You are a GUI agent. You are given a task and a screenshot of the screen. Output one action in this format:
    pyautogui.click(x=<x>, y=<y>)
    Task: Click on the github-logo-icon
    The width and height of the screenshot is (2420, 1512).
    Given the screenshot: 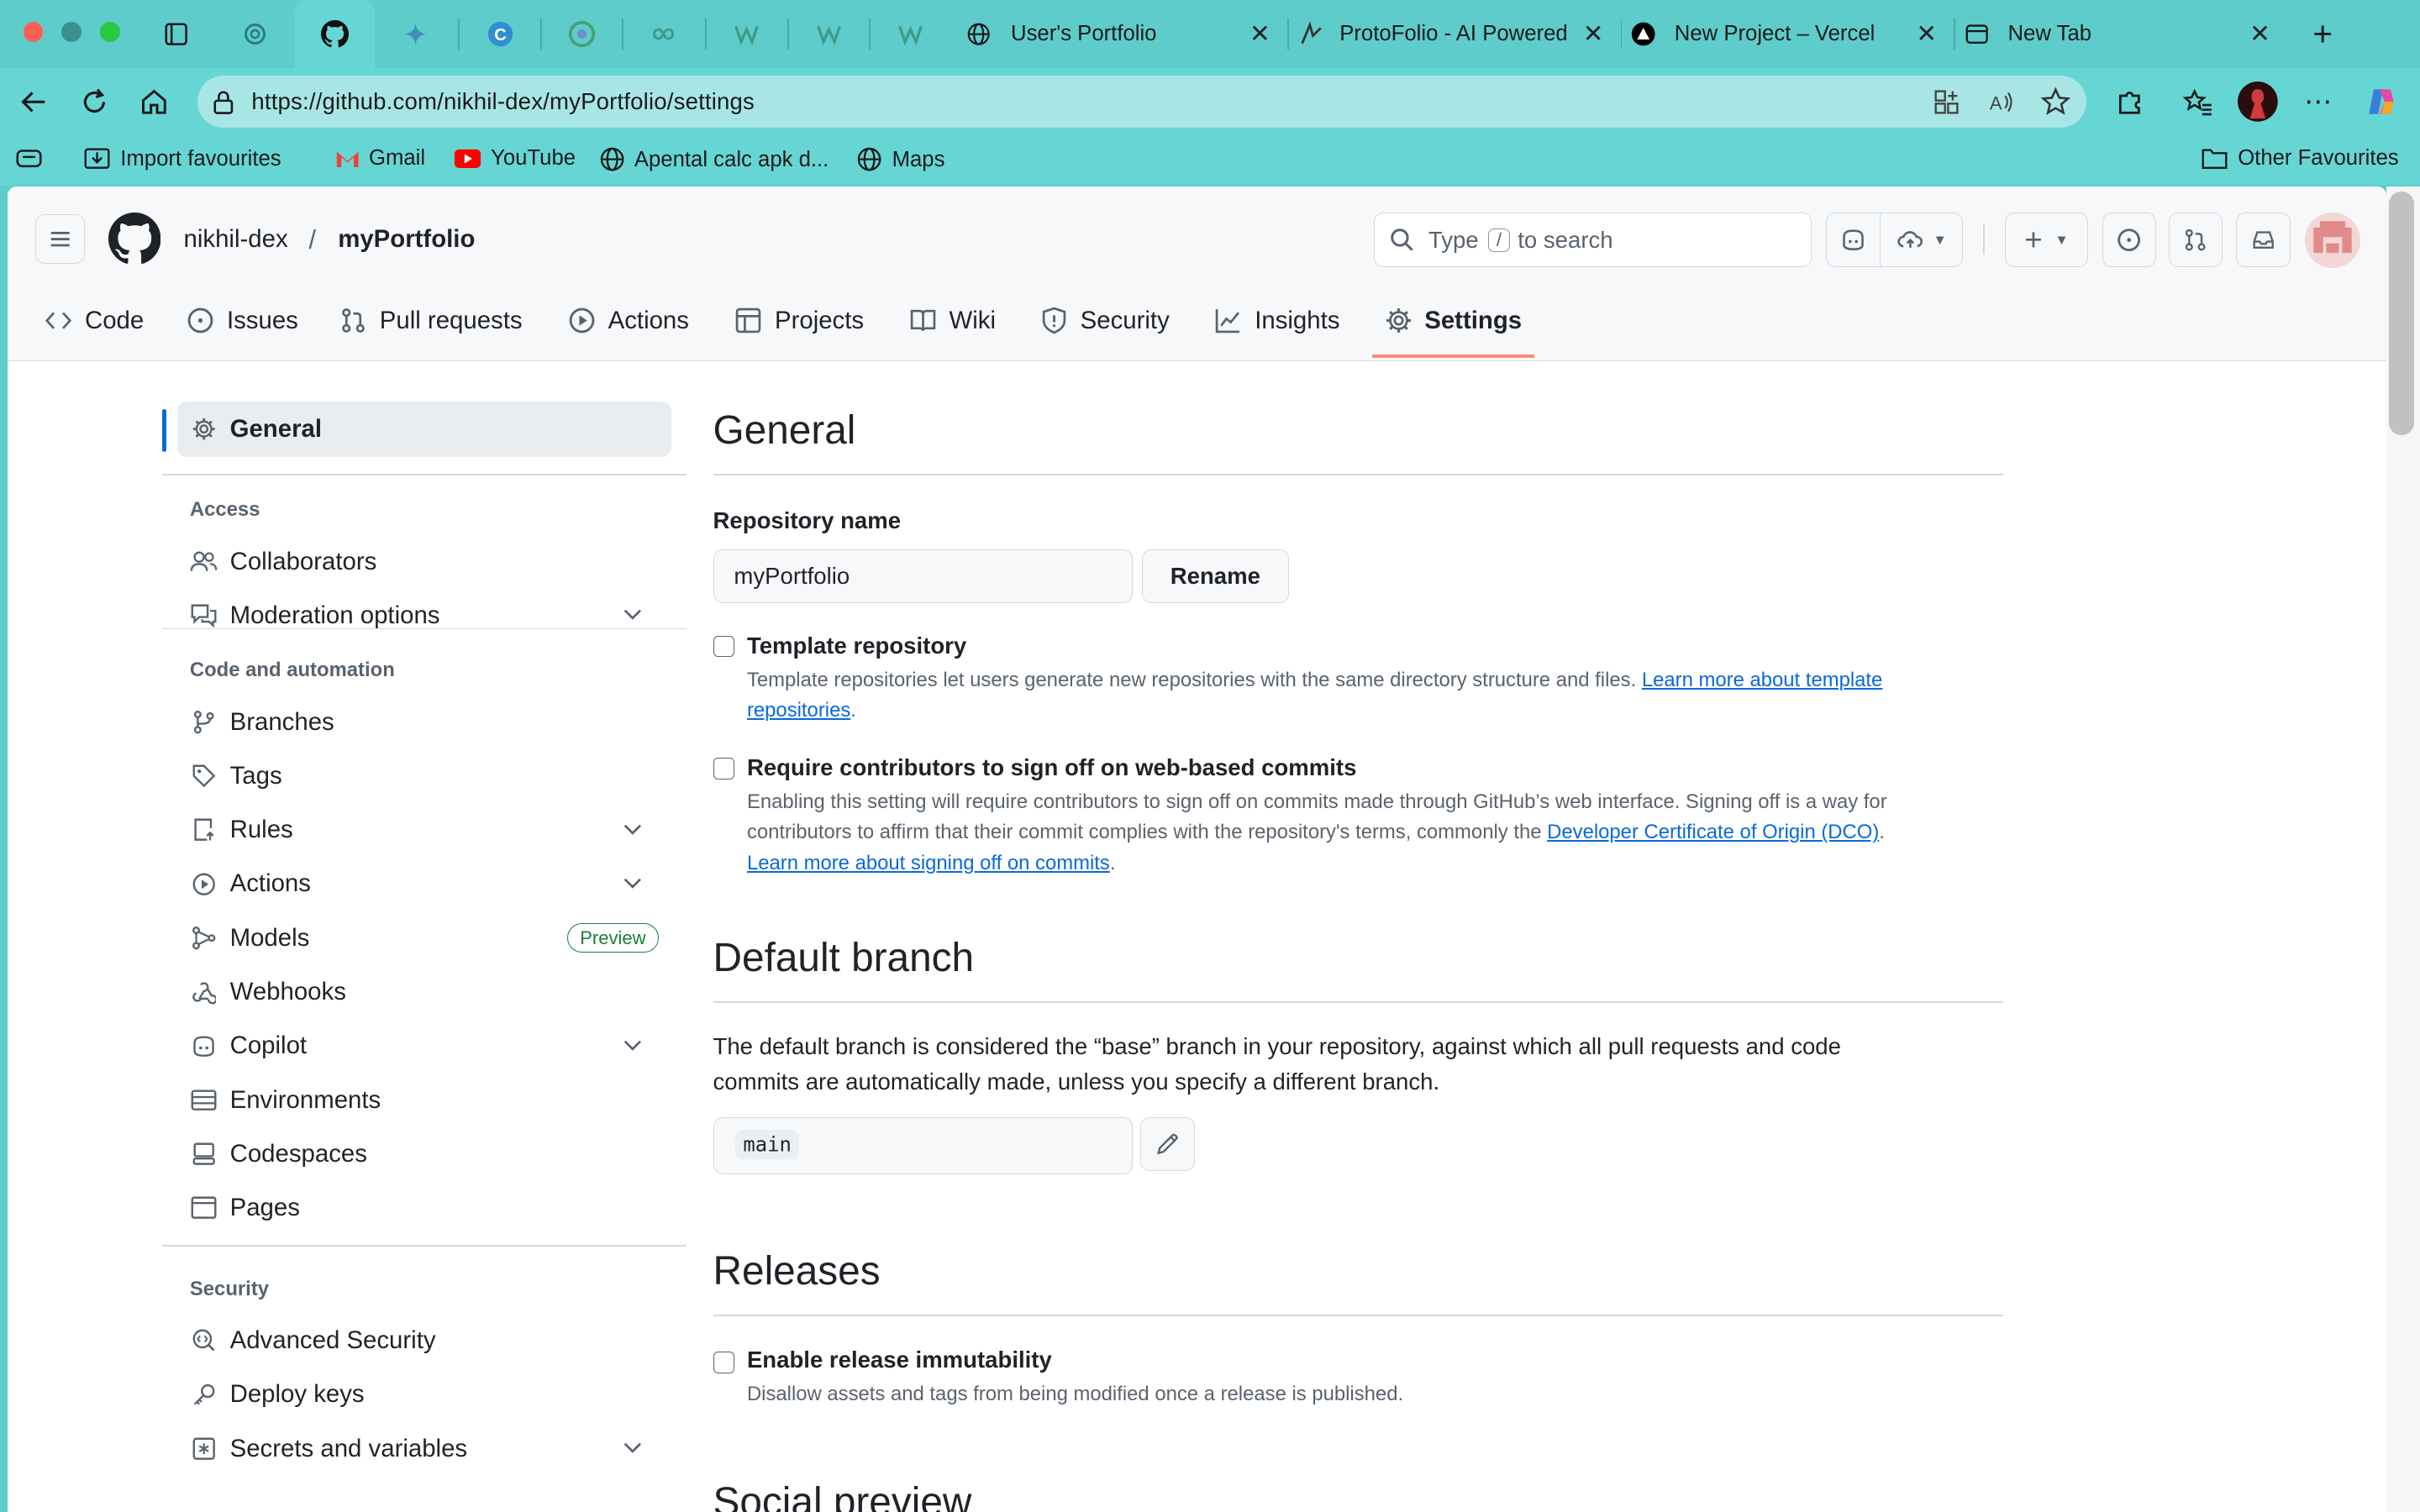 What is the action you would take?
    pyautogui.click(x=134, y=239)
    